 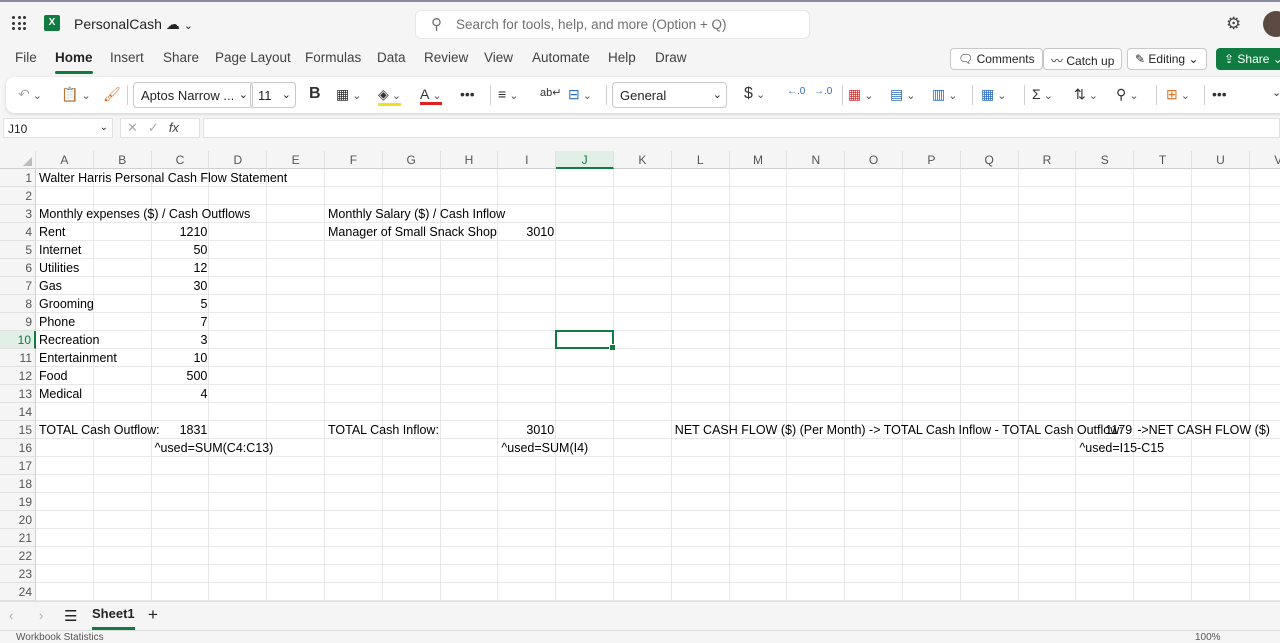 What do you see at coordinates (181, 232) in the screenshot?
I see `cell-C4: 1210` at bounding box center [181, 232].